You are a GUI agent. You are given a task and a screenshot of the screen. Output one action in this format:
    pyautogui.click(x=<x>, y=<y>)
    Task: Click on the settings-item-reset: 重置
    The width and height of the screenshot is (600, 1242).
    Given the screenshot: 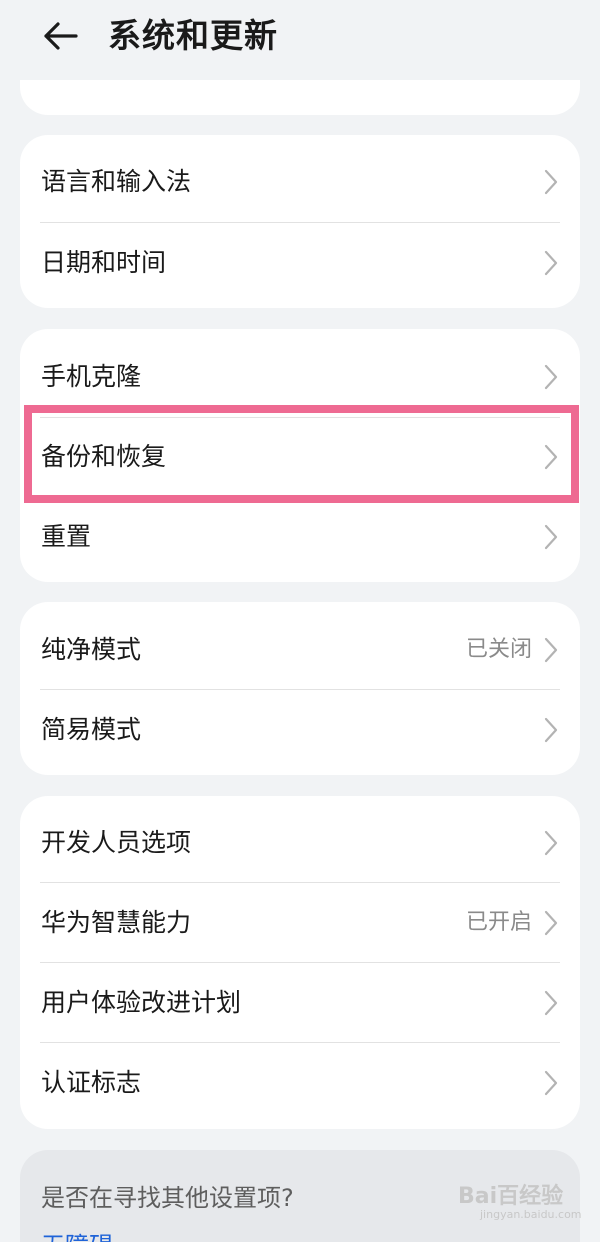 What is the action you would take?
    pyautogui.click(x=300, y=537)
    